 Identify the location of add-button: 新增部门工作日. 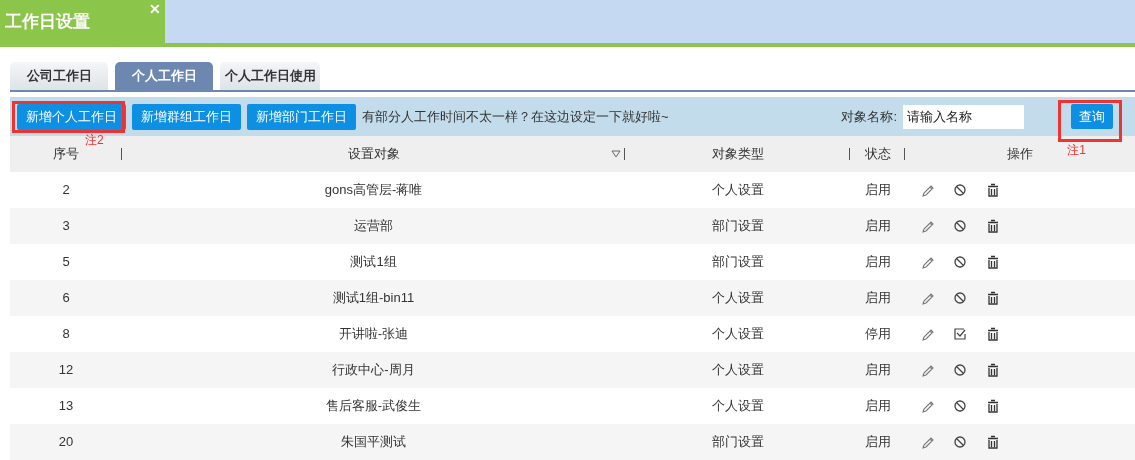
(301, 116).